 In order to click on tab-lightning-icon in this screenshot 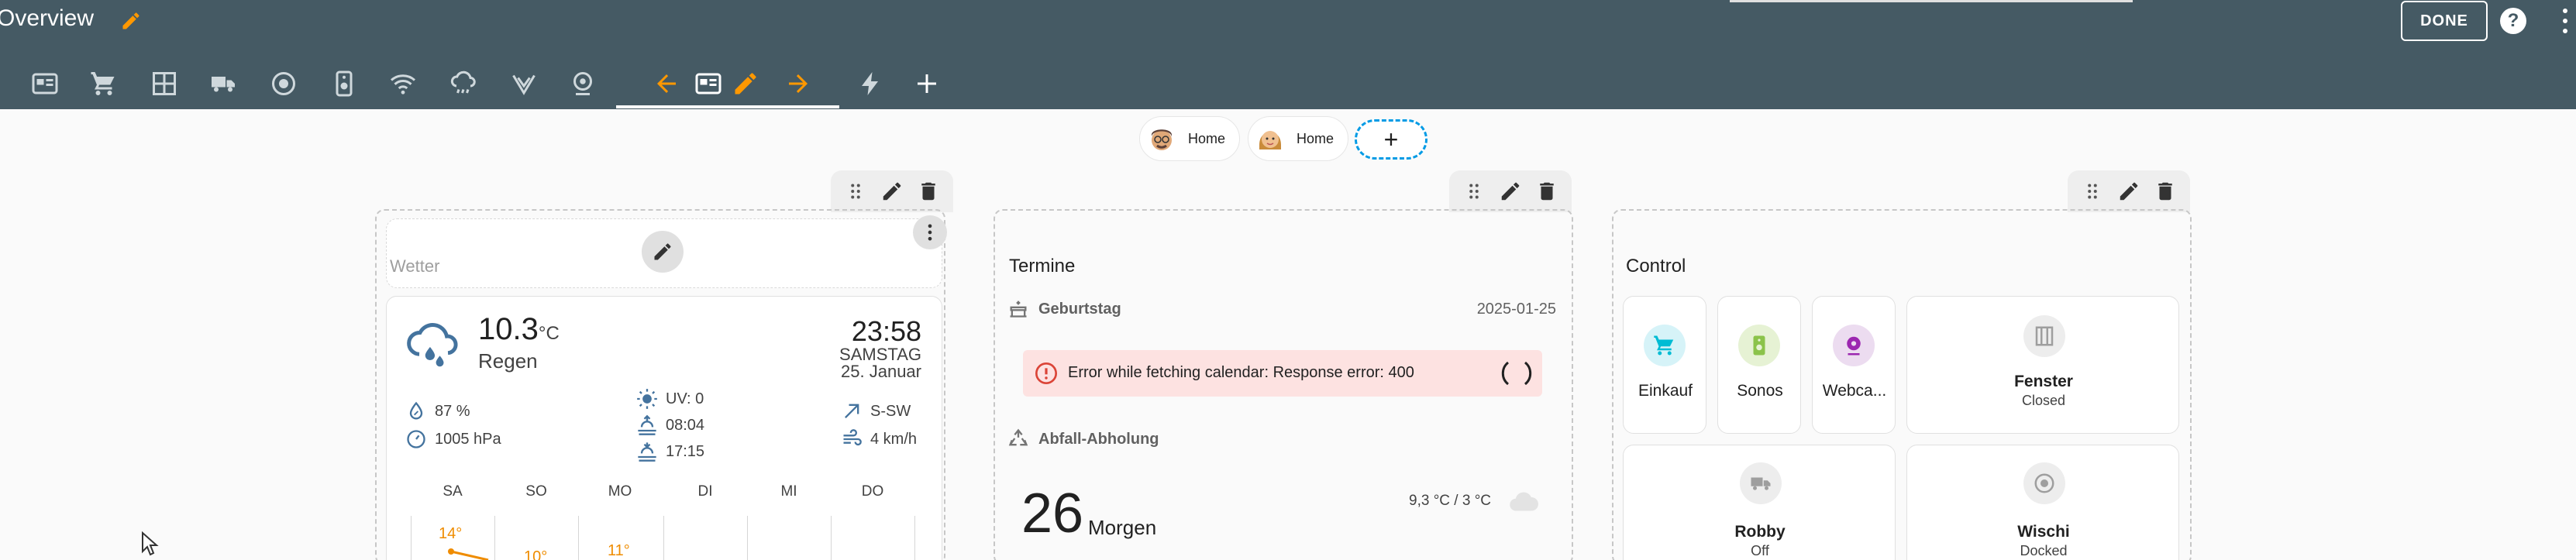, I will do `click(871, 83)`.